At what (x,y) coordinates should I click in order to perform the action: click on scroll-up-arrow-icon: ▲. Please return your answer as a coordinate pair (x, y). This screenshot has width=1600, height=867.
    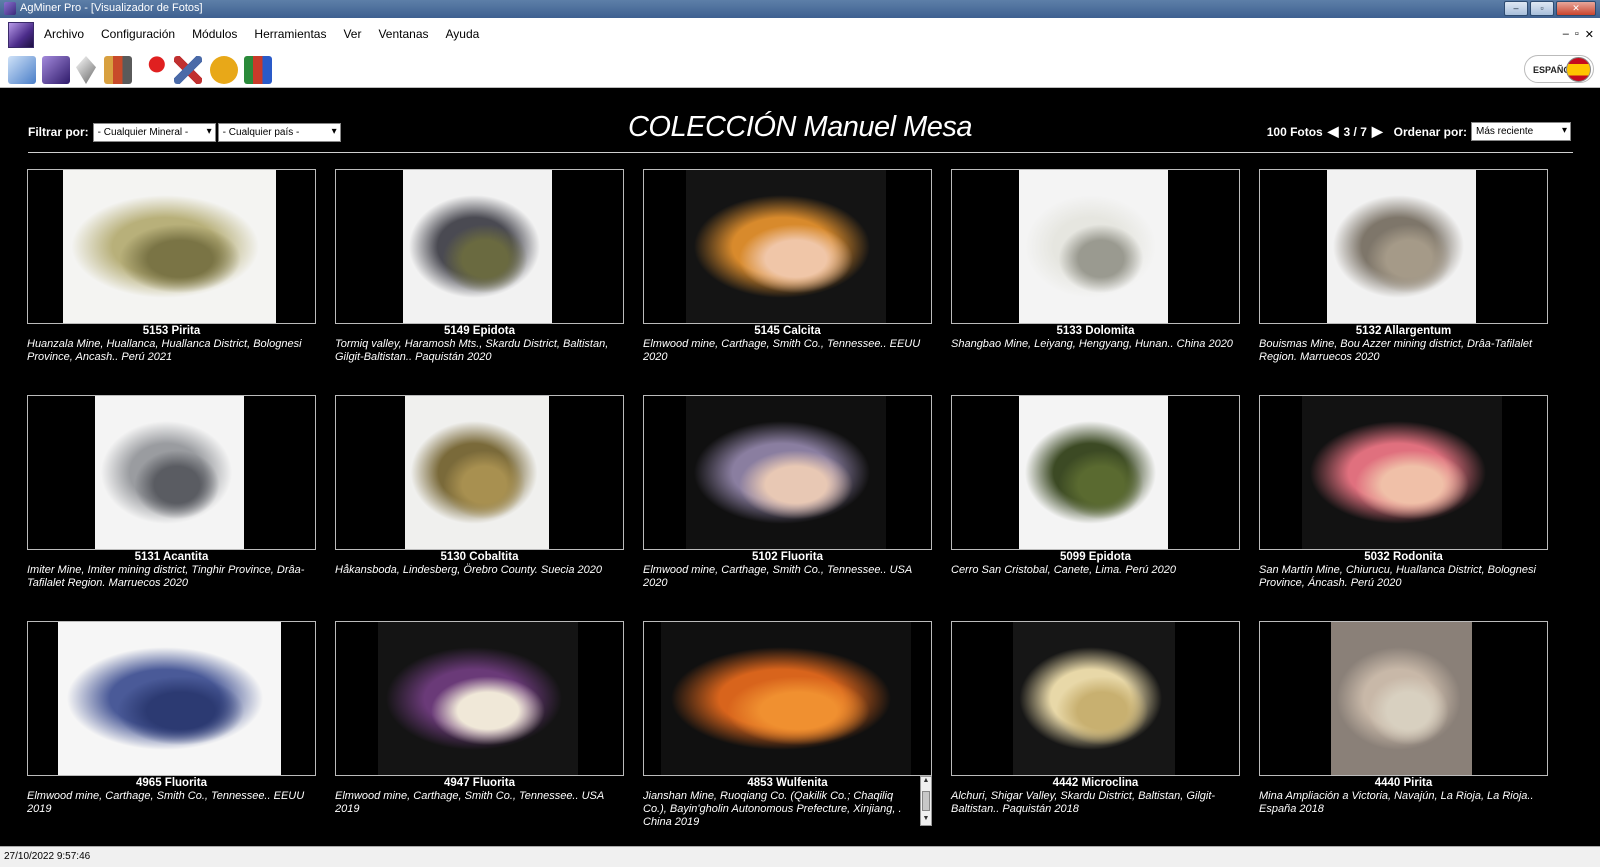
    Looking at the image, I should click on (926, 782).